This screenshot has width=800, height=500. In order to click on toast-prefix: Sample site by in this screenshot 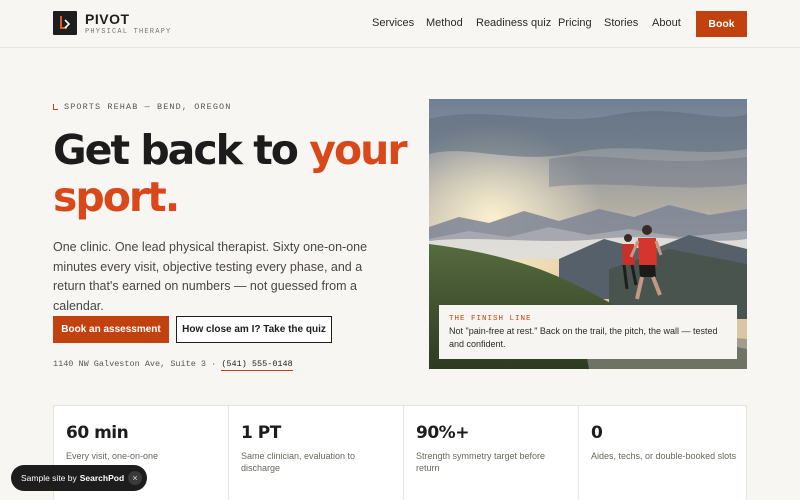, I will do `click(49, 478)`.